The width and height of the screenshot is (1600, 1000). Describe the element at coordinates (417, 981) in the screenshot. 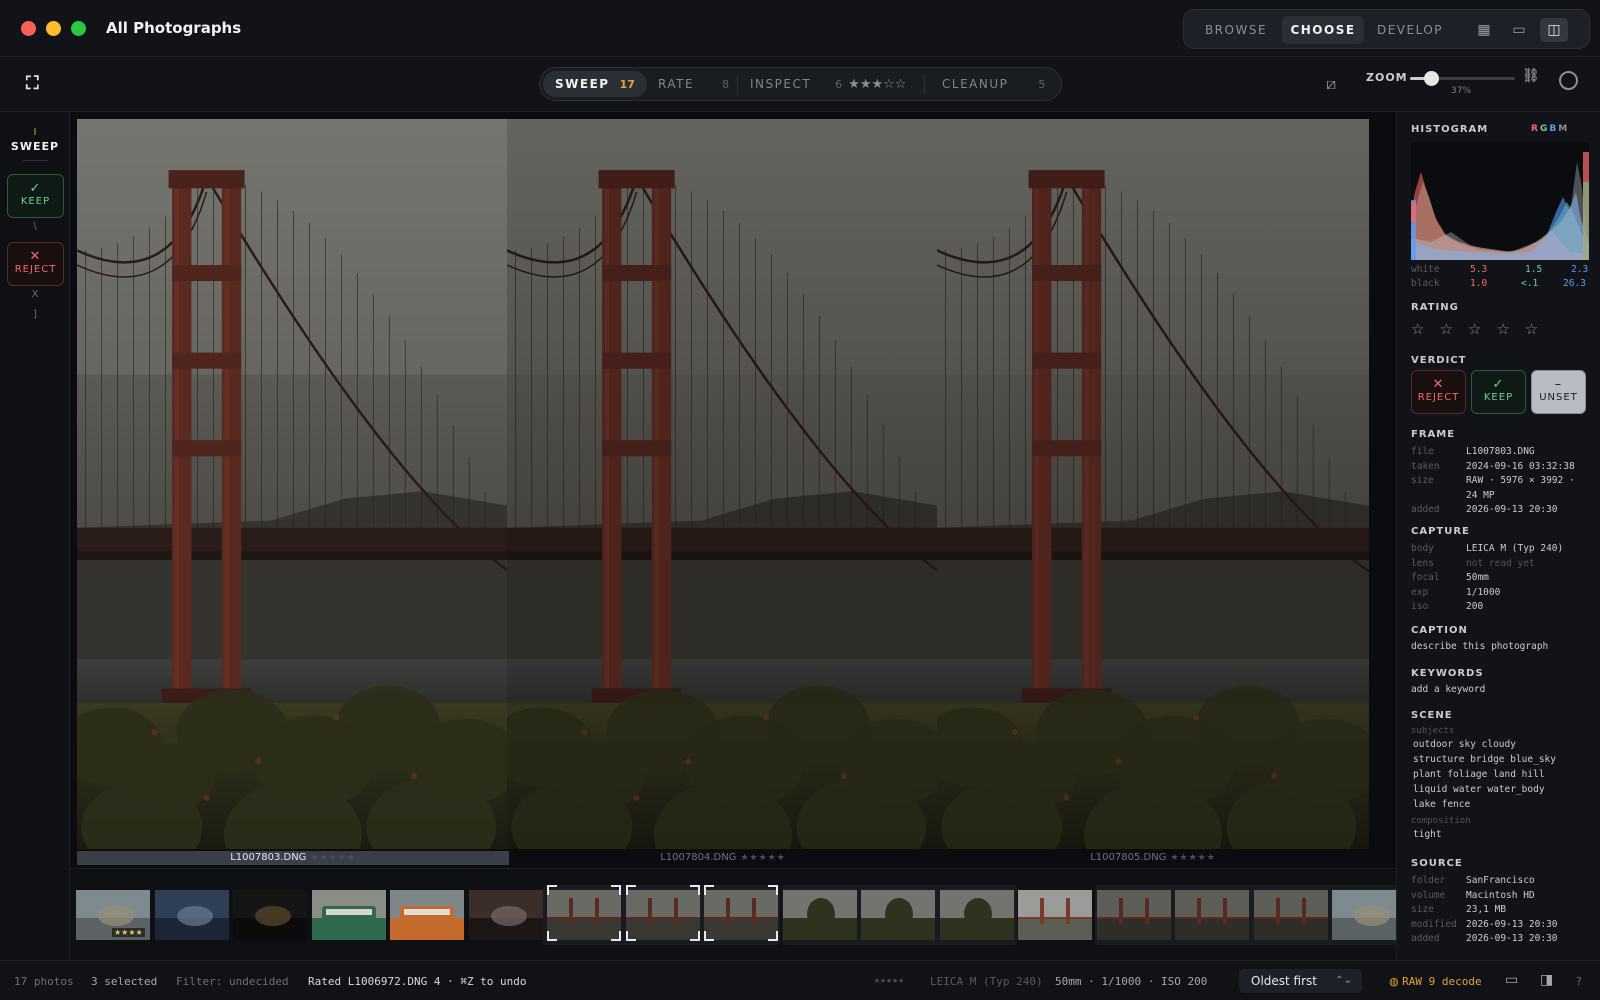

I see `undo-message: Rated L1006972.DNG 4 · ⌘Z to undo` at that location.